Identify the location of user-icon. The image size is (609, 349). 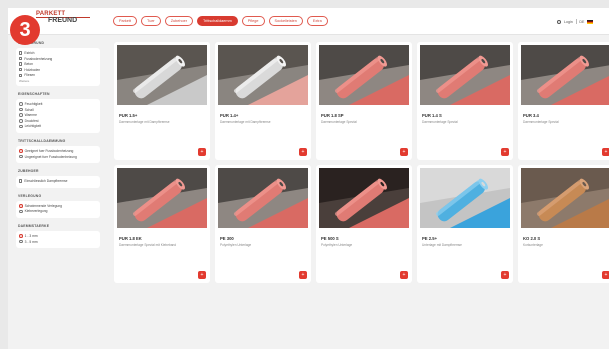
(559, 21).